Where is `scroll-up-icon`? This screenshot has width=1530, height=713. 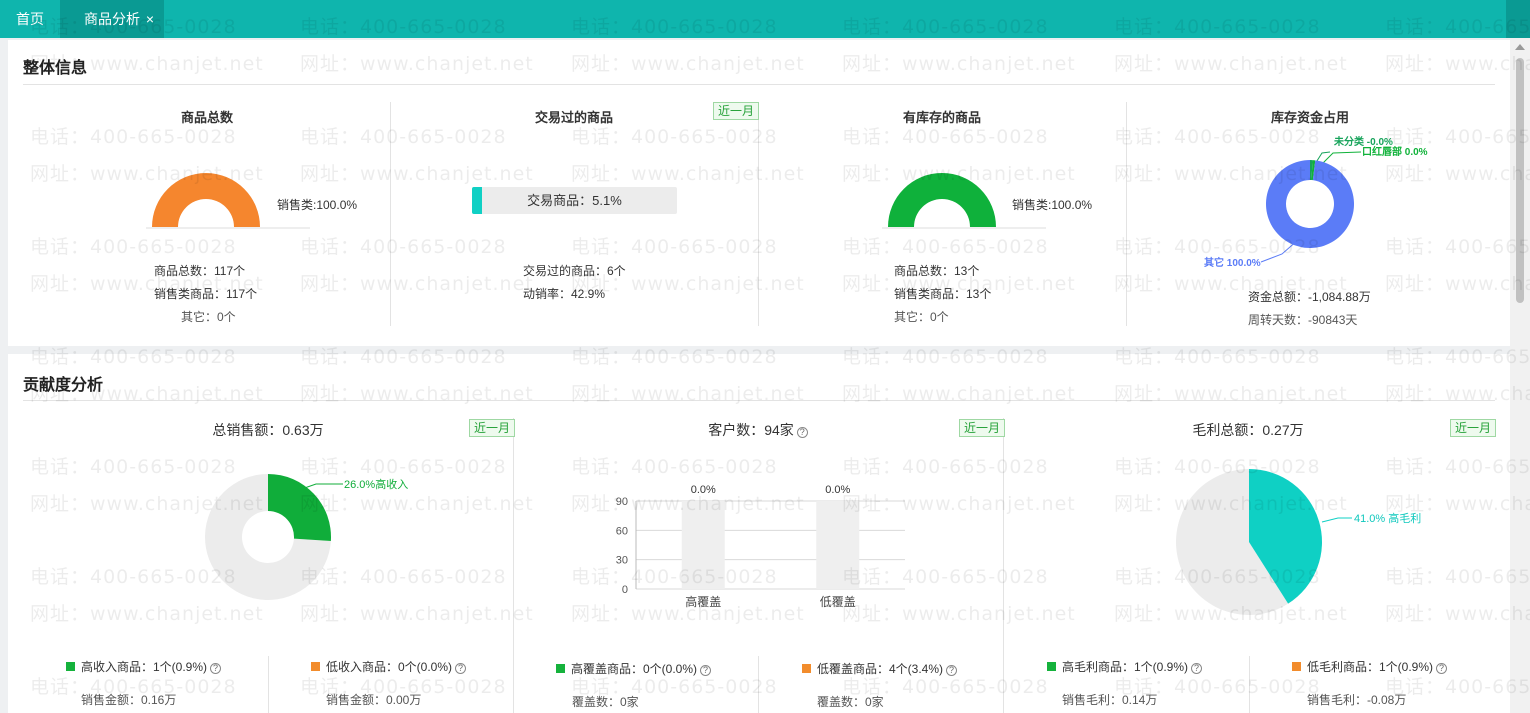
scroll-up-icon is located at coordinates (1520, 47).